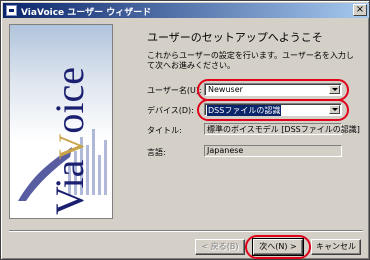 This screenshot has height=260, width=370. I want to click on close-button: ×, so click(360, 10).